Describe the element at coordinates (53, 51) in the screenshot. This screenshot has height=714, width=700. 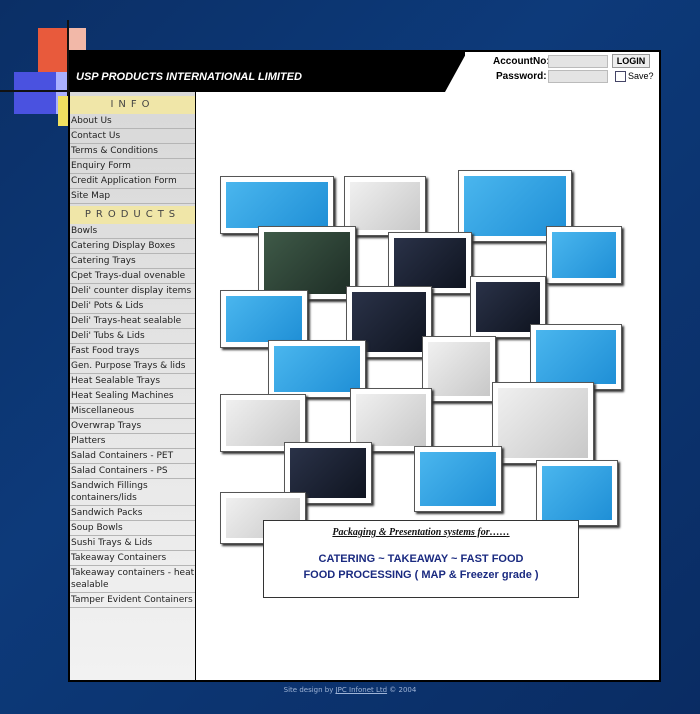
I see `logo-block-red` at that location.